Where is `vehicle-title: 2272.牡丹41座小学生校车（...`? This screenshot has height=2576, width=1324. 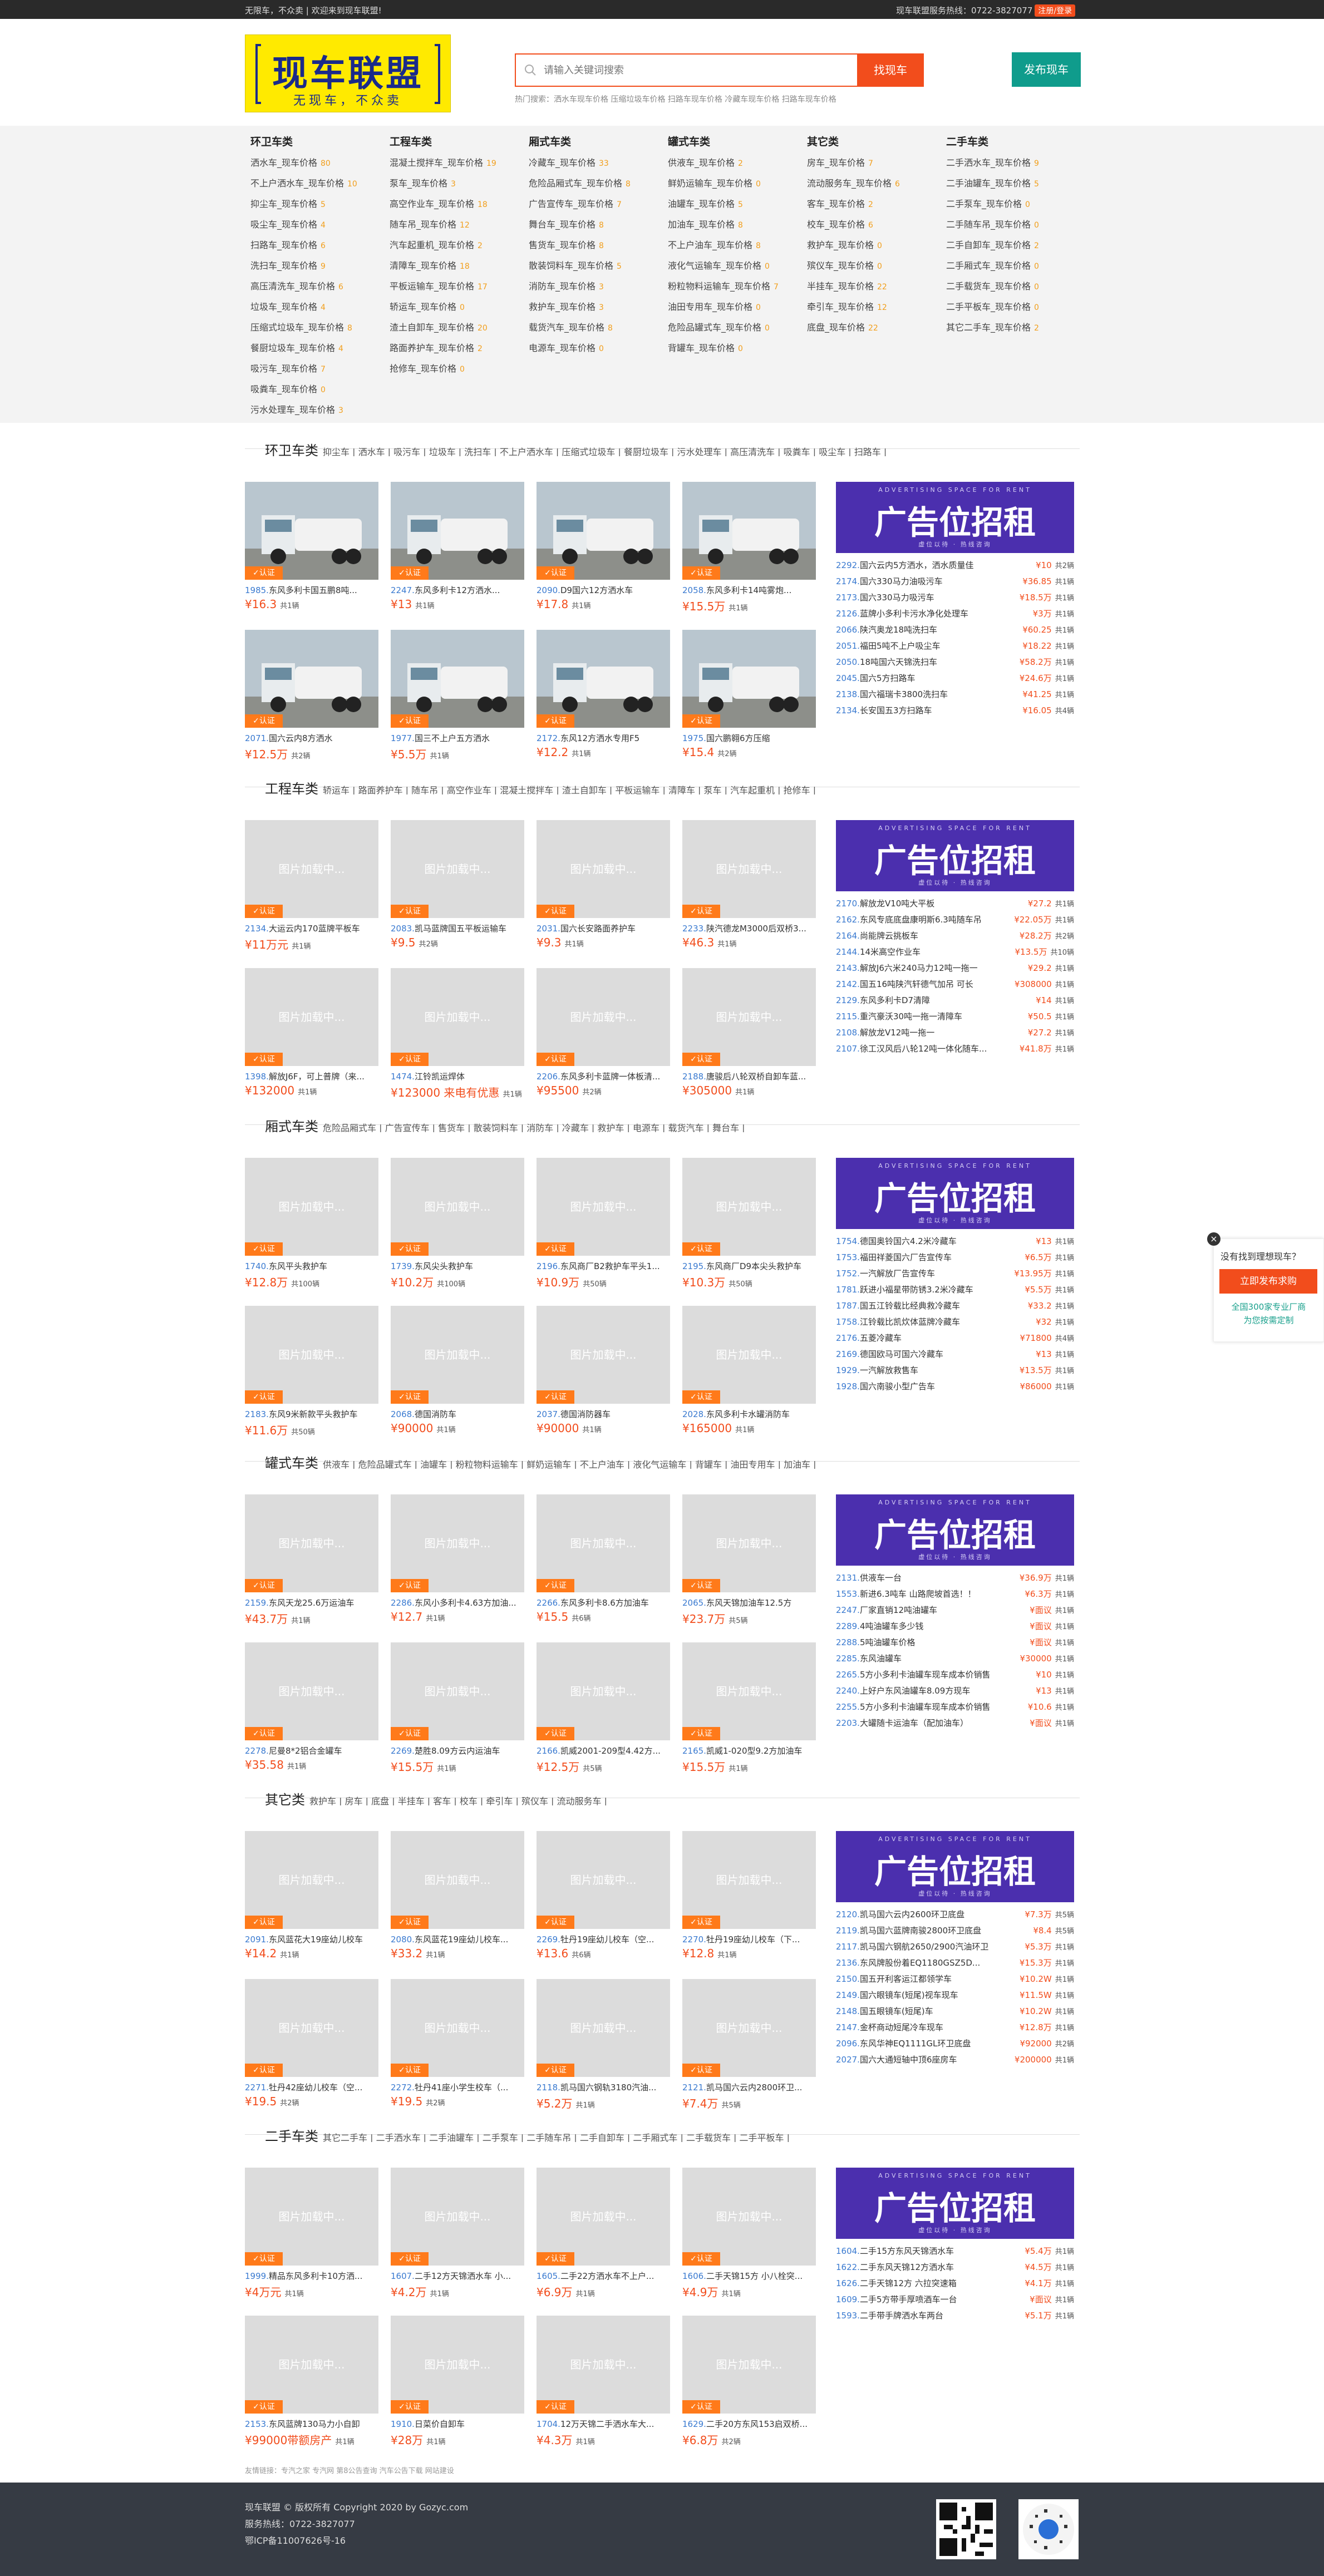 vehicle-title: 2272.牡丹41座小学生校车（... is located at coordinates (457, 2087).